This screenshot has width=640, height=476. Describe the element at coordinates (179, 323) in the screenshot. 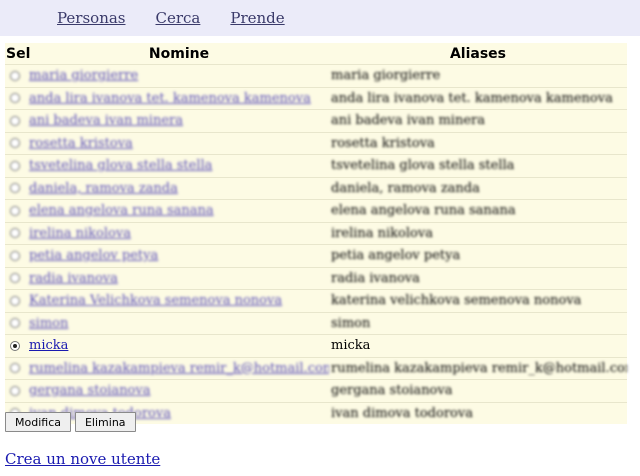

I see `row-name-cell: simon` at that location.